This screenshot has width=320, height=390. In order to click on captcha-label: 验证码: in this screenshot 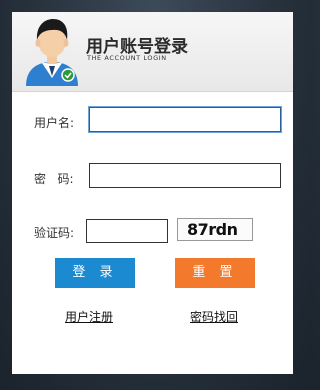, I will do `click(54, 233)`.